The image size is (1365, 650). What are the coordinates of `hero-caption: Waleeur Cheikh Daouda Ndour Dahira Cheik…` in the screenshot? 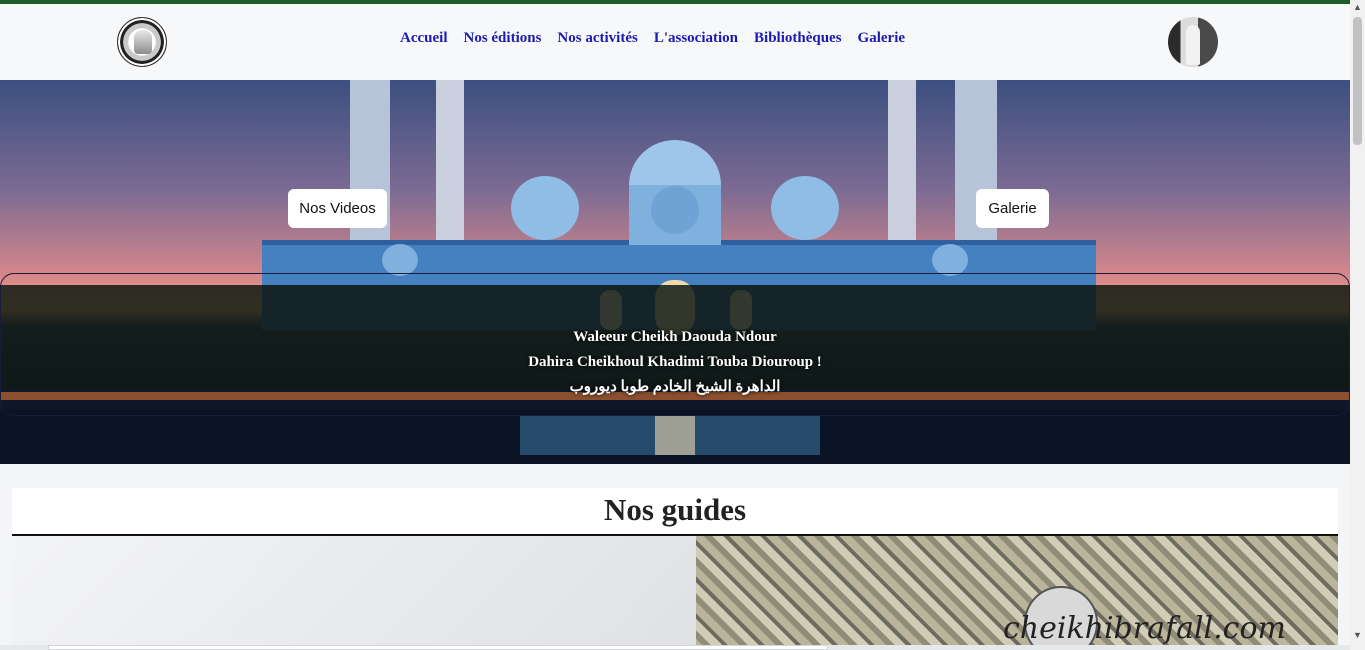 It's located at (675, 362).